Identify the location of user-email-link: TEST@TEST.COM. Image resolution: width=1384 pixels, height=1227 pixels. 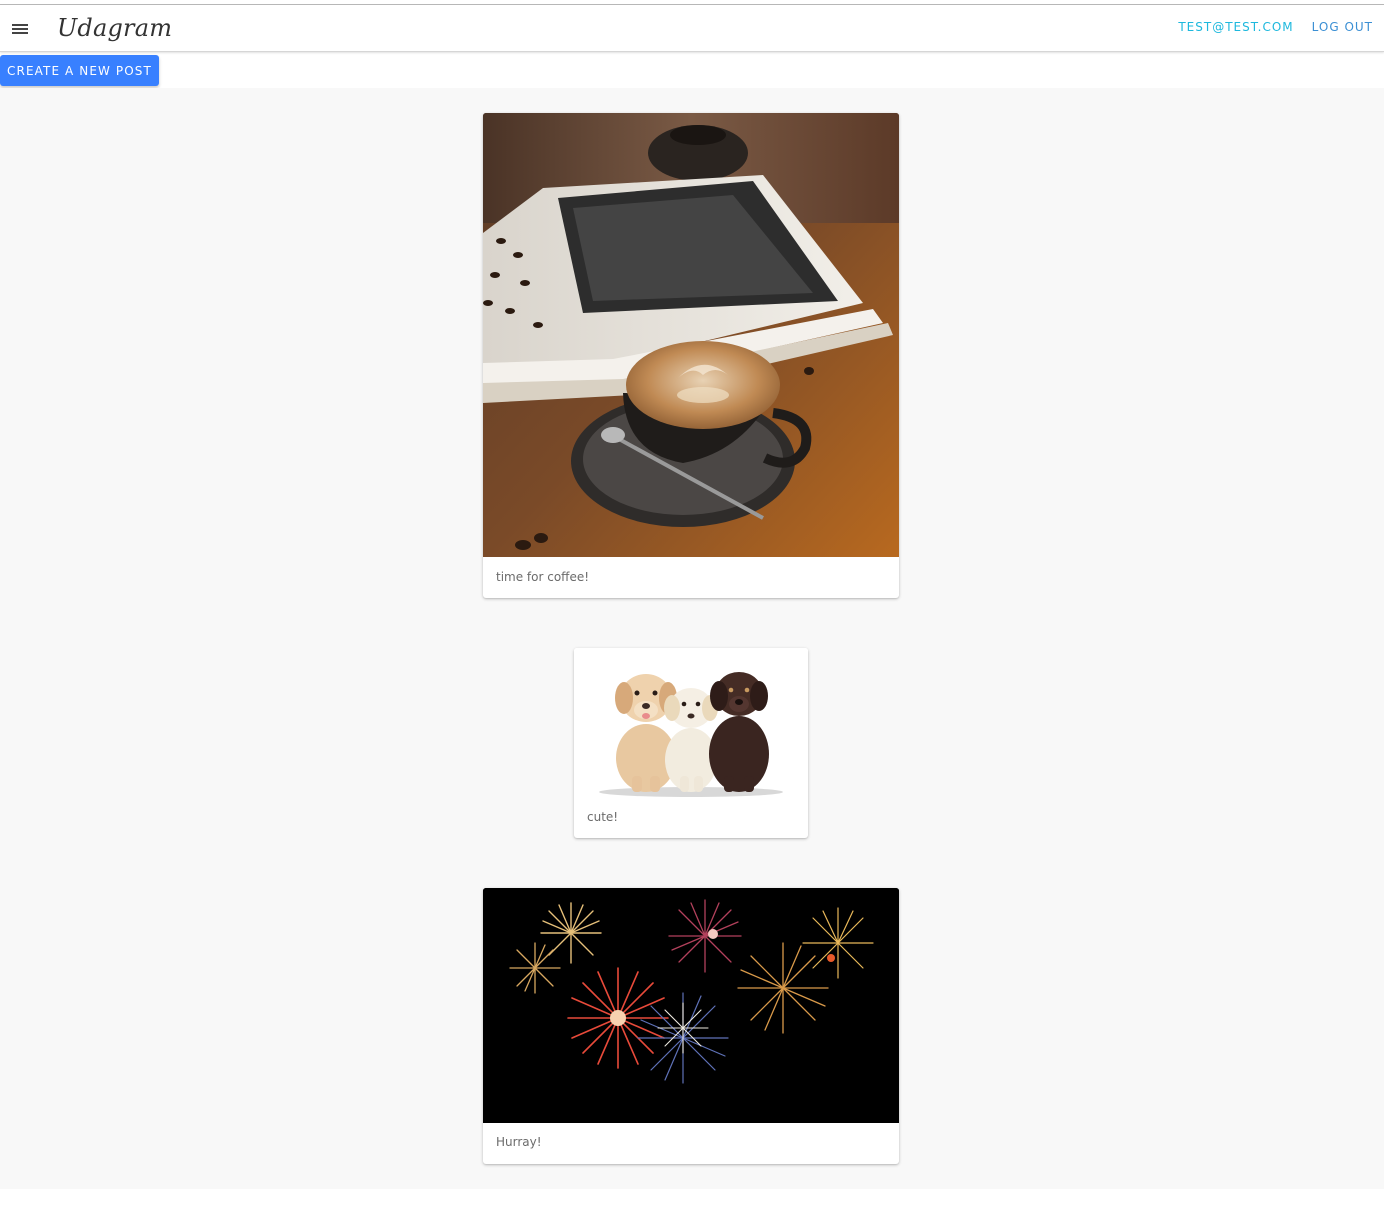
(1235, 27).